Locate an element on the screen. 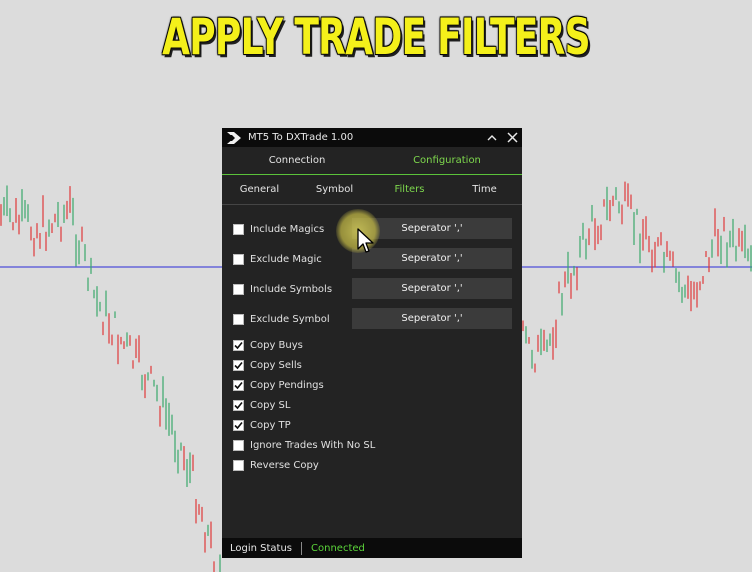  exclude-symbol-checkbox is located at coordinates (238, 319).